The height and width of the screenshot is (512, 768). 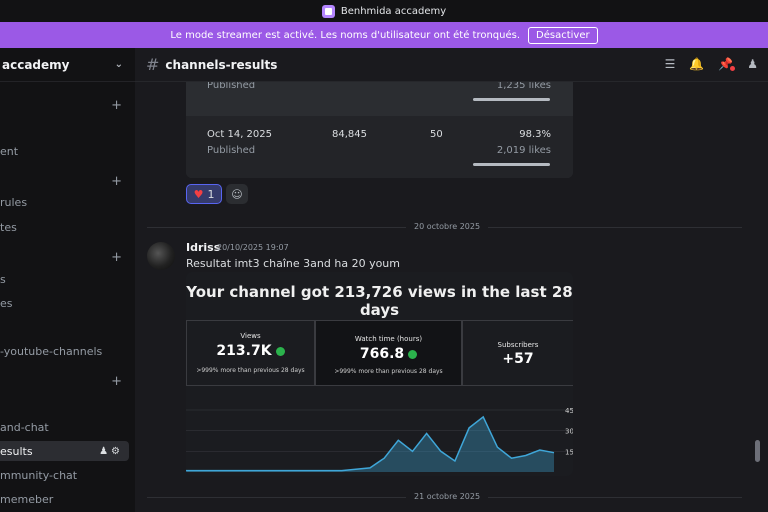 What do you see at coordinates (239, 134) in the screenshot?
I see `row-date: Oct 14, 2025` at bounding box center [239, 134].